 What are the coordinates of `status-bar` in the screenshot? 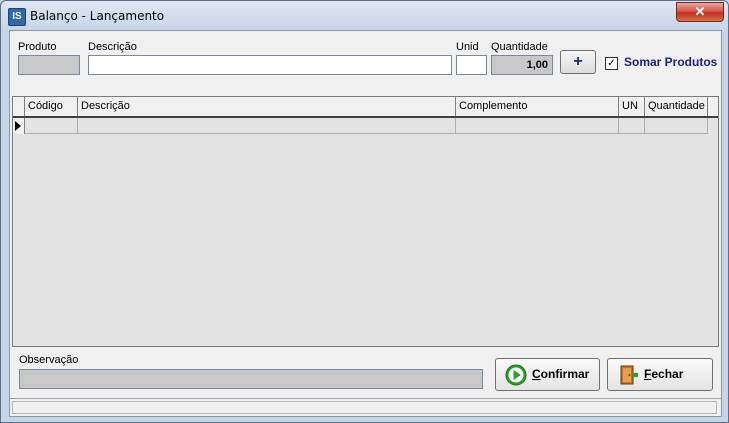 It's located at (365, 407).